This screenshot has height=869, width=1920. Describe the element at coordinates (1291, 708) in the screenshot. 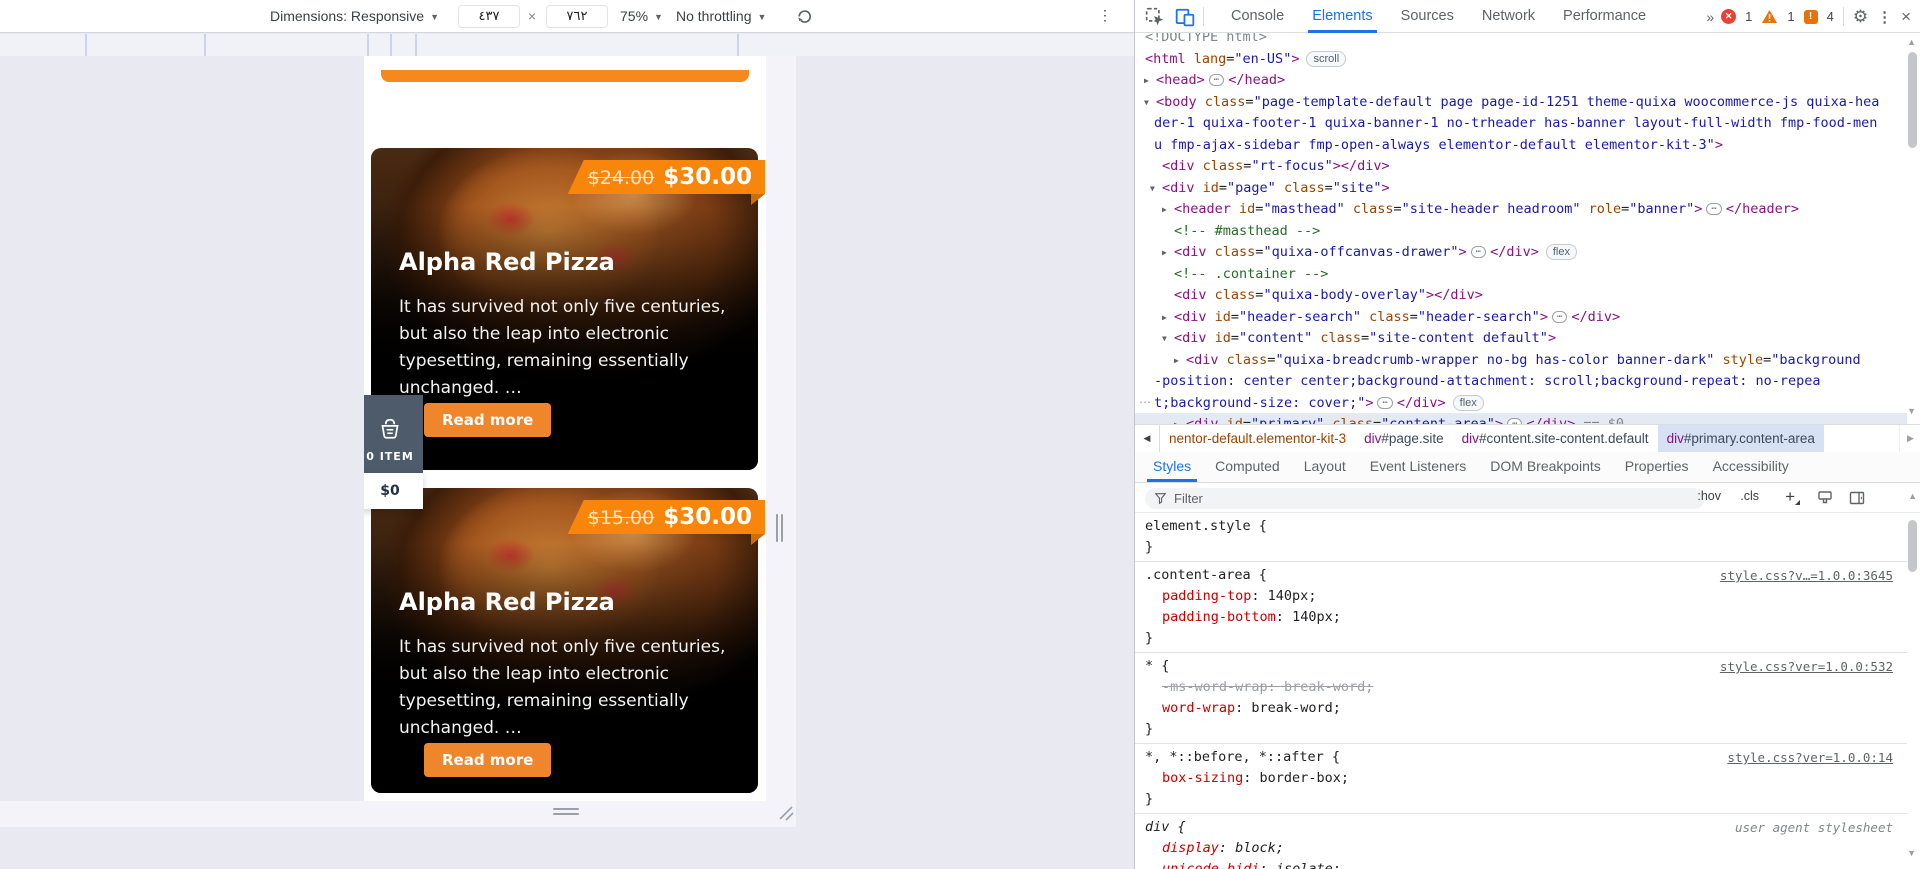

I see `css-property-value: break-word` at that location.